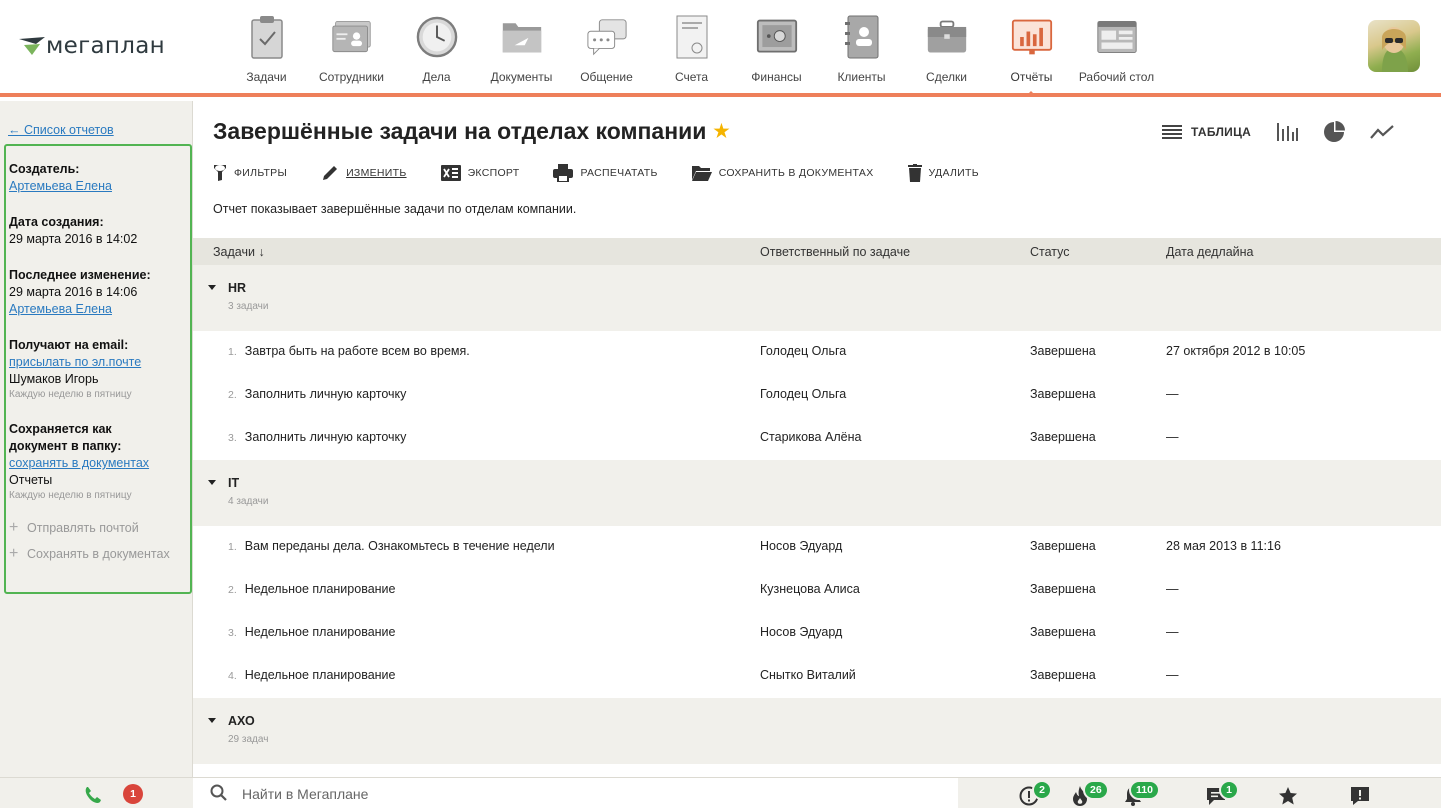  Describe the element at coordinates (14, 553) in the screenshot. I see `plus-icon: +` at that location.